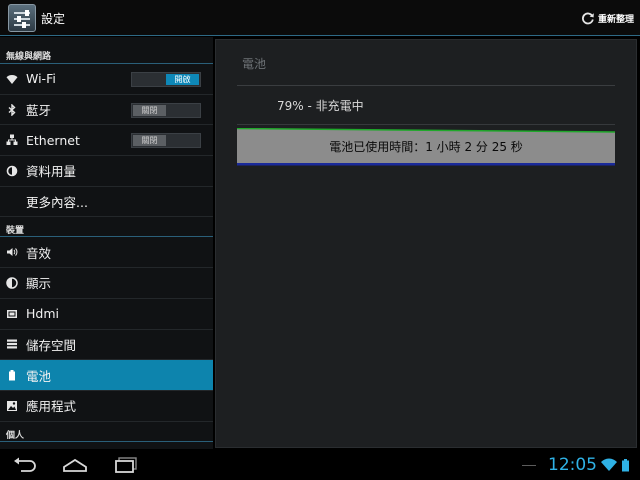 The height and width of the screenshot is (480, 640). I want to click on notification-dash, so click(529, 465).